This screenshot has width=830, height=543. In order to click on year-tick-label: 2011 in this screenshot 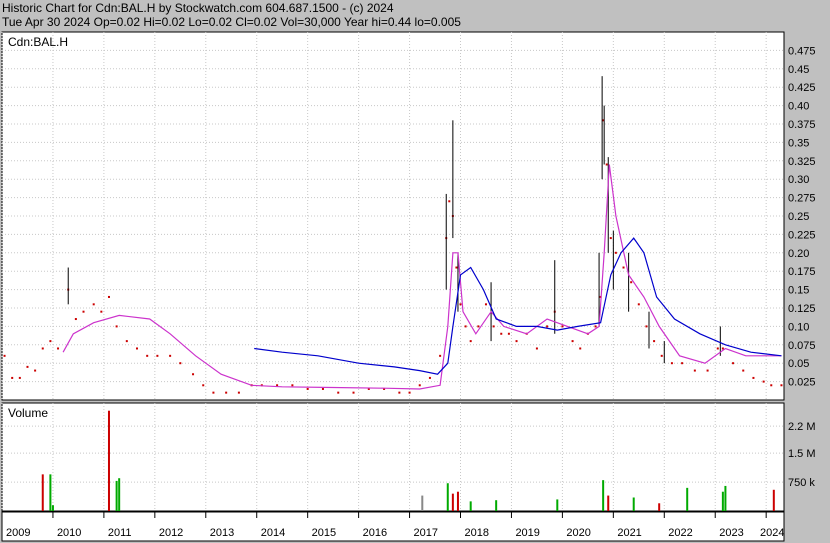, I will do `click(120, 533)`.